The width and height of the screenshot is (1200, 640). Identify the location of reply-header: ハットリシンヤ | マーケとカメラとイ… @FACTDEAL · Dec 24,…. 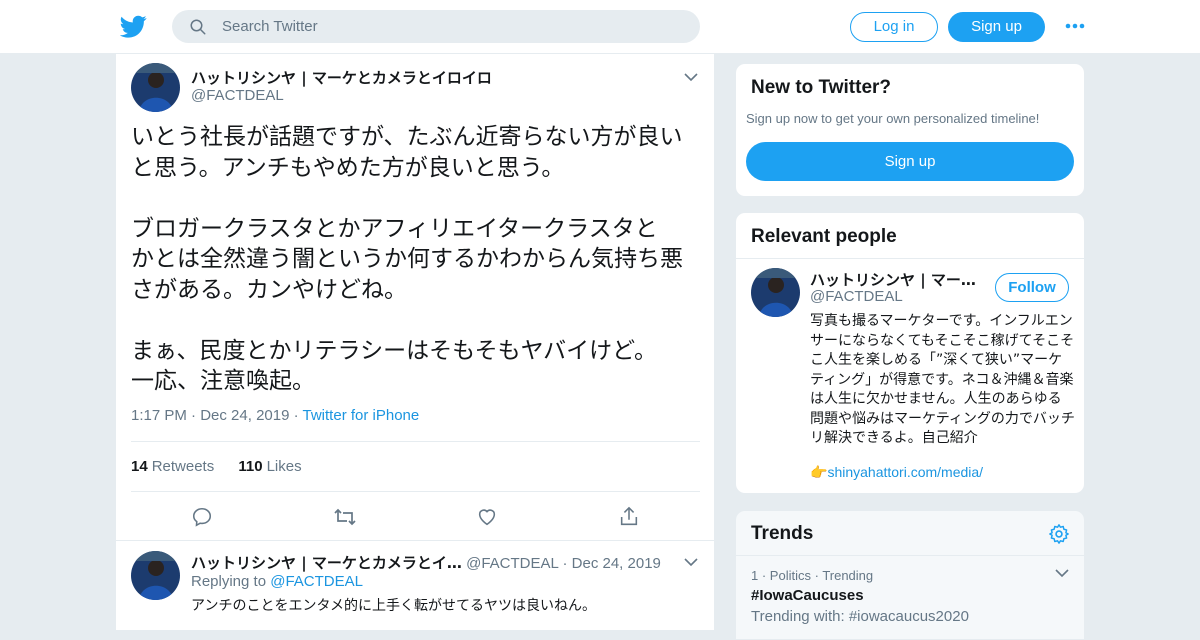
(426, 563).